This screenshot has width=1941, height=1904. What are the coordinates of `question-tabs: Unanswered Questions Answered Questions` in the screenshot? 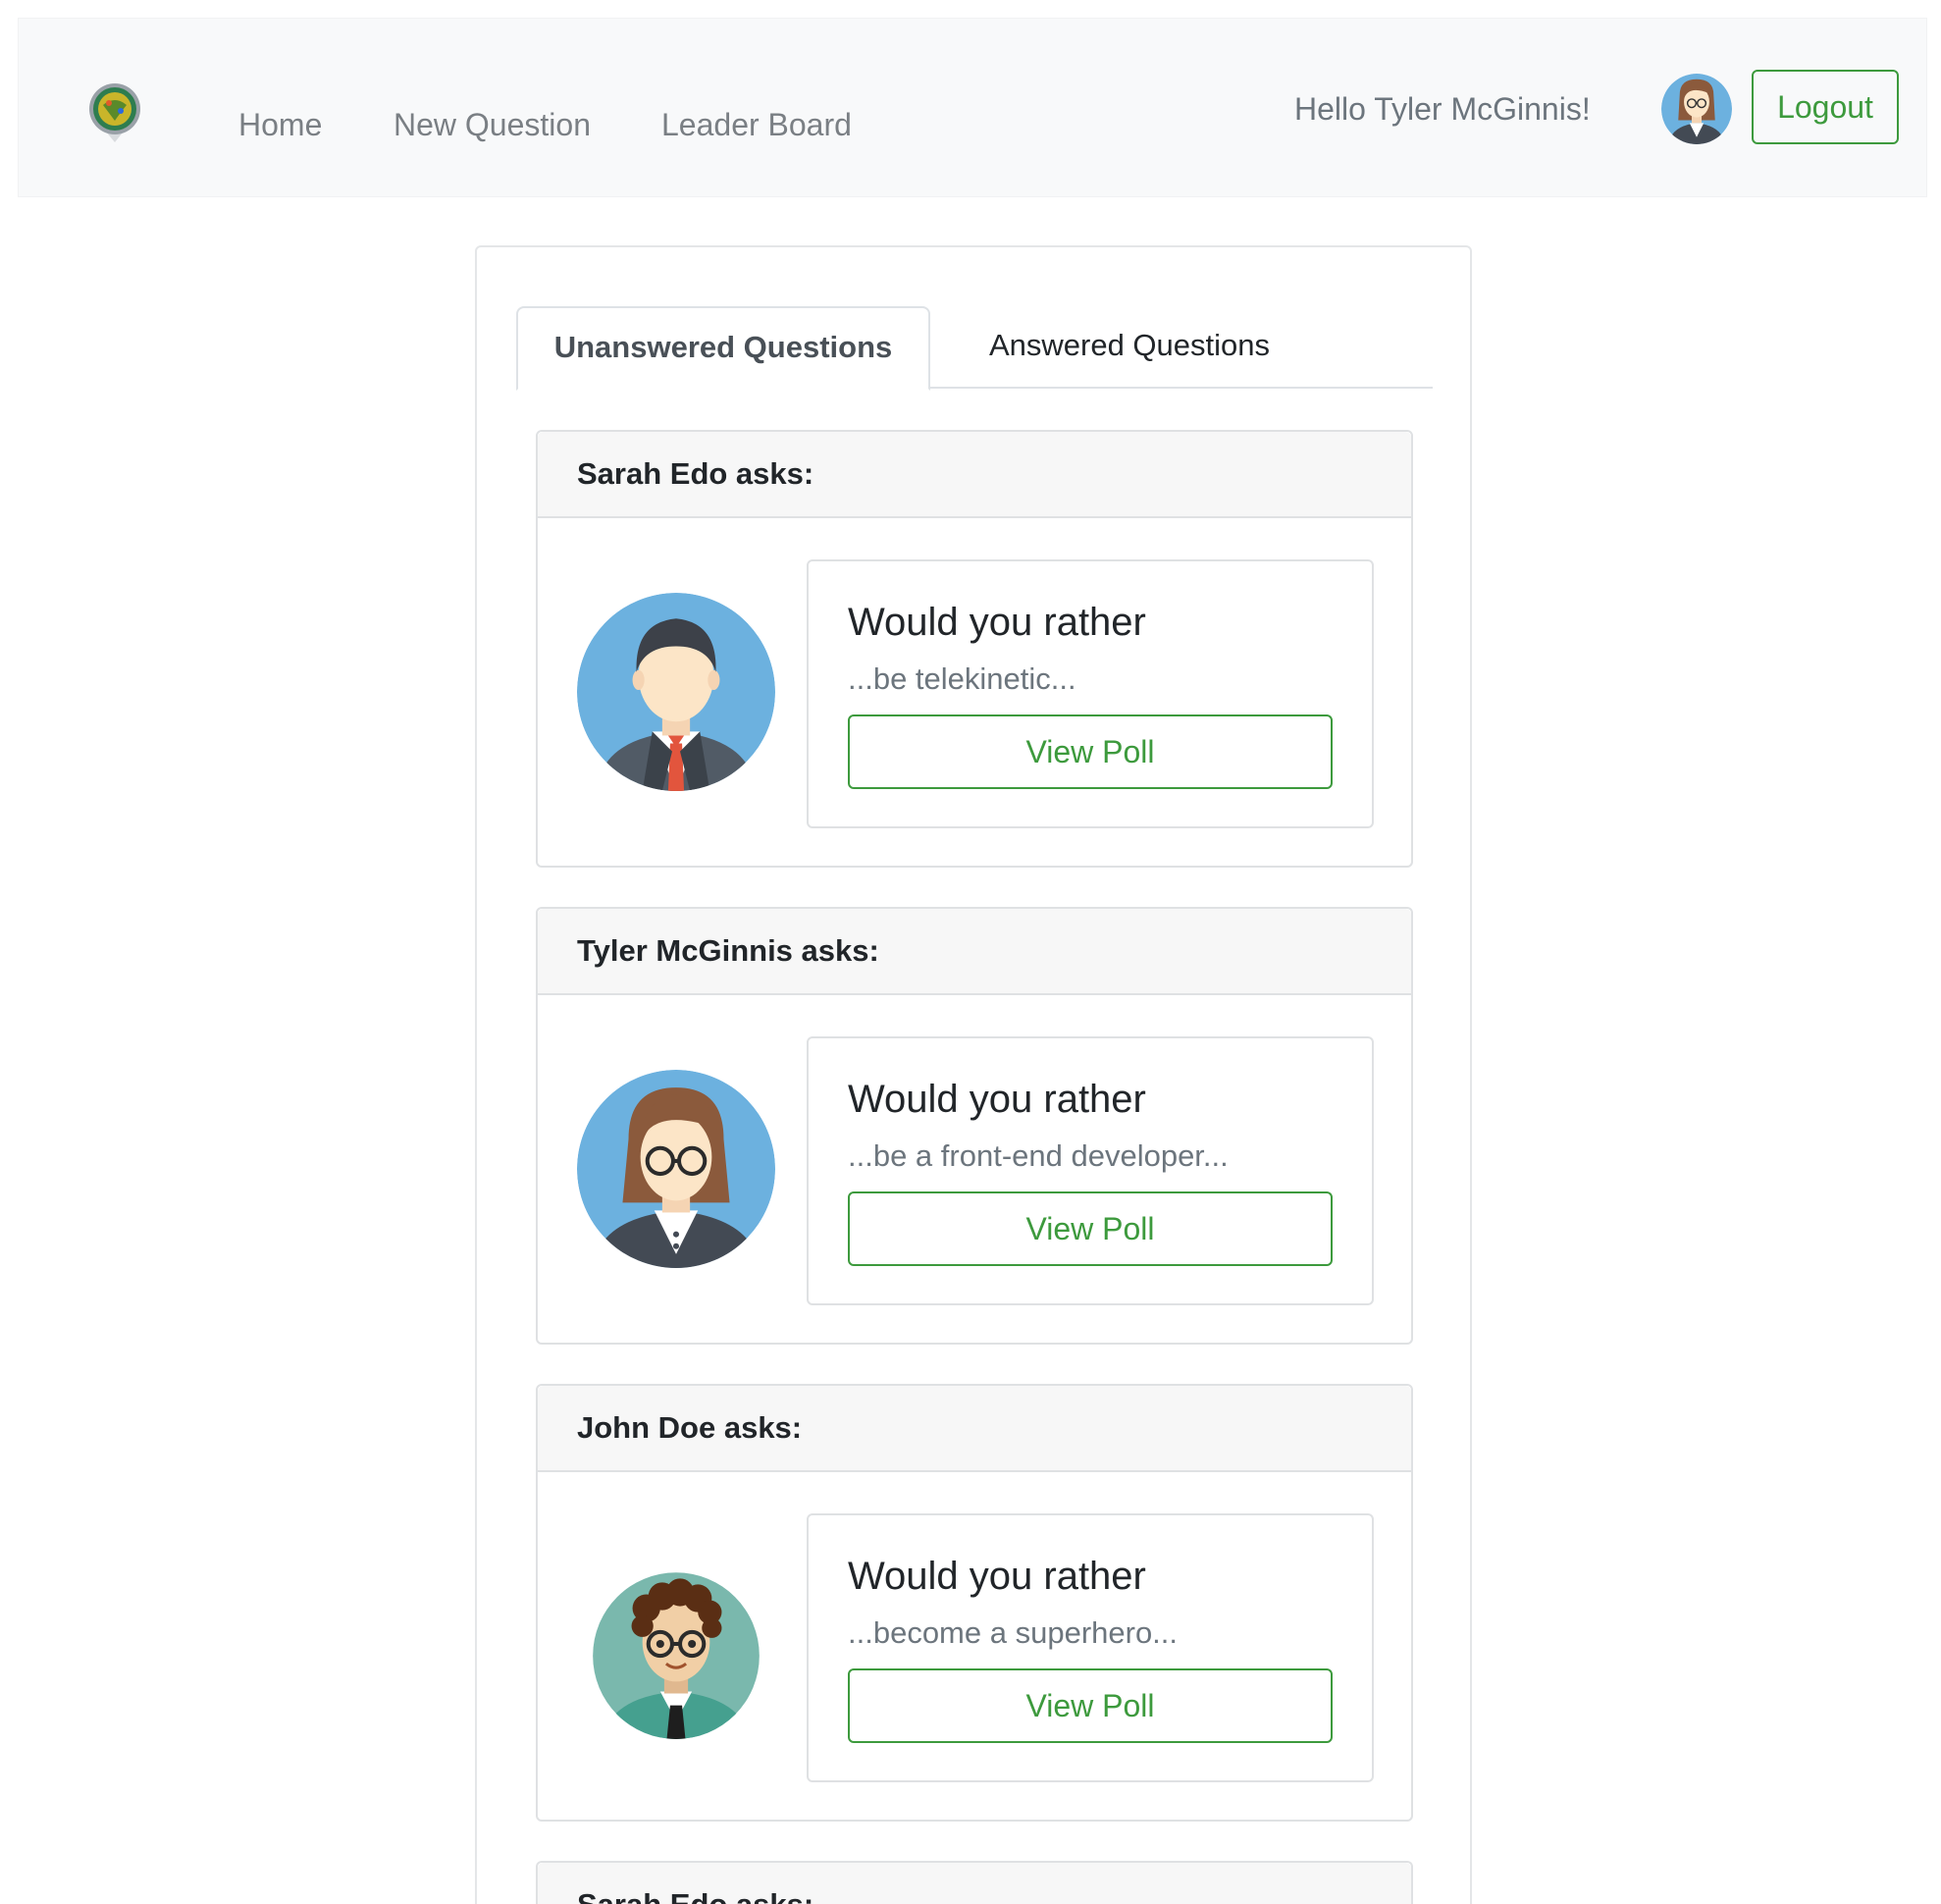 It's located at (974, 348).